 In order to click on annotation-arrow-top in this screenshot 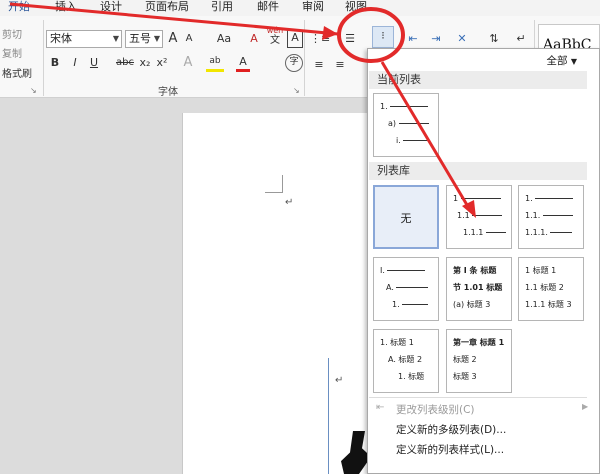, I will do `click(174, 19)`.